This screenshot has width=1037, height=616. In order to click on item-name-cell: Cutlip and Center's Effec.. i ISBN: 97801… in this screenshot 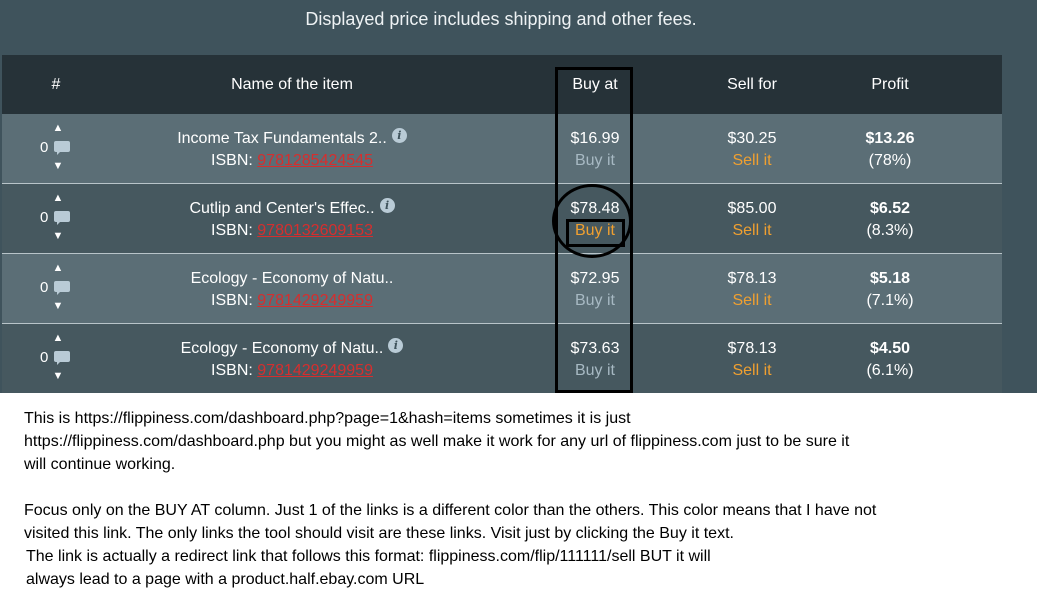, I will do `click(292, 220)`.